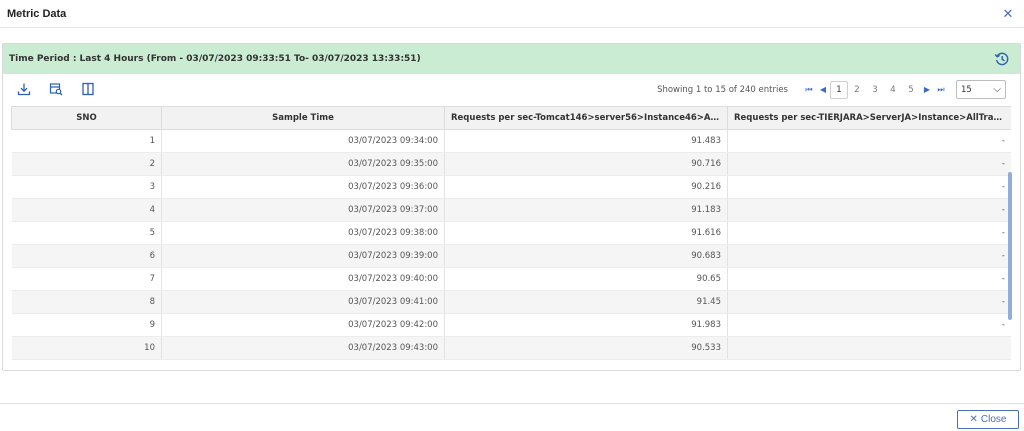 The height and width of the screenshot is (431, 1024). I want to click on table-cell: 7, so click(86, 279).